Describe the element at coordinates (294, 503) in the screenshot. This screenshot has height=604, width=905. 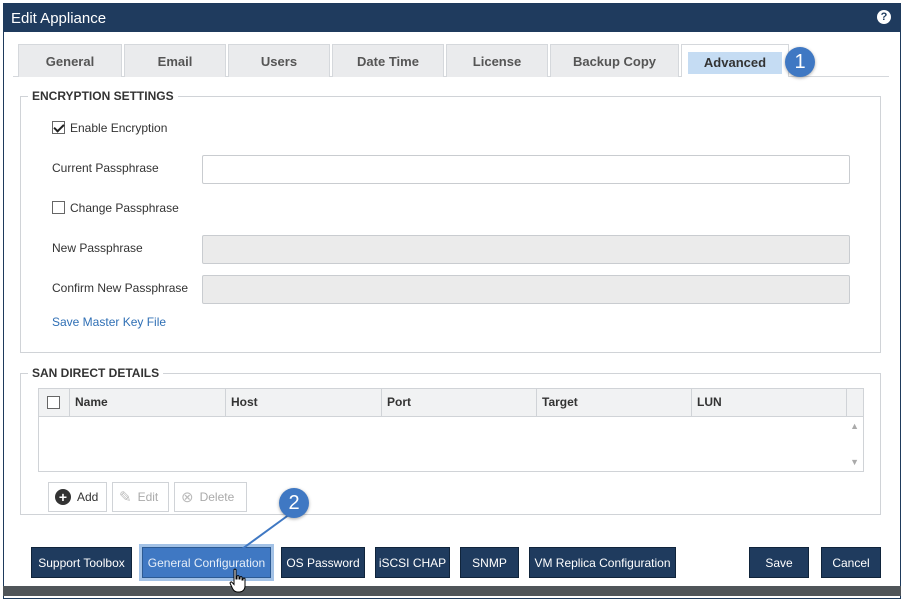
I see `callout-marker-2: 2` at that location.